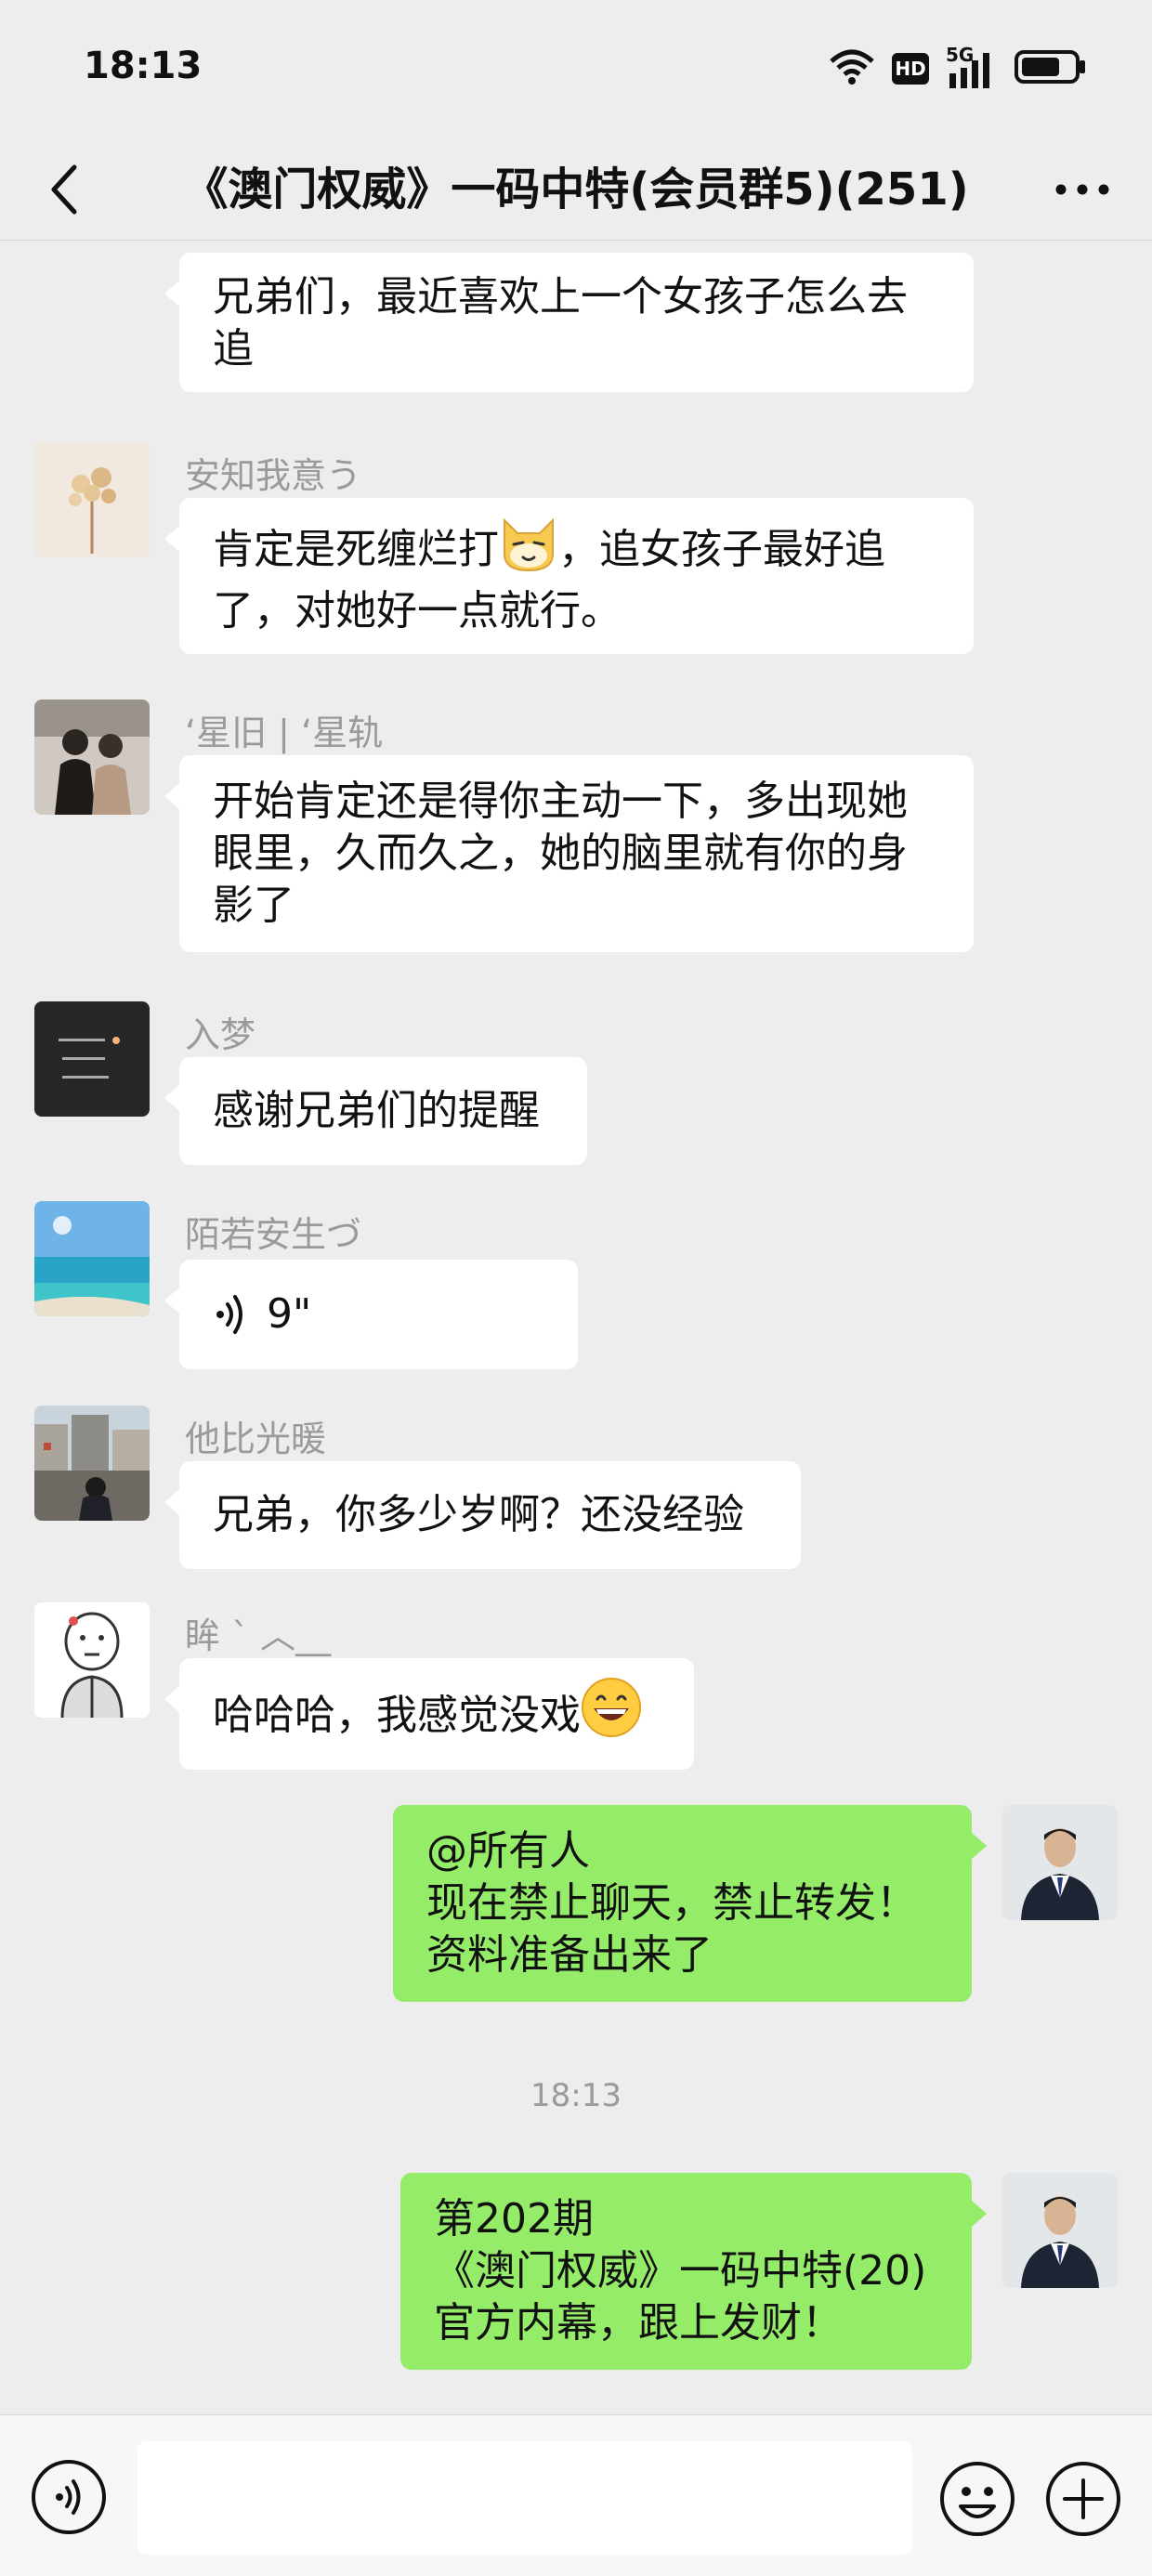 This screenshot has height=2576, width=1152. I want to click on sender-name: 安知我意う, so click(273, 475).